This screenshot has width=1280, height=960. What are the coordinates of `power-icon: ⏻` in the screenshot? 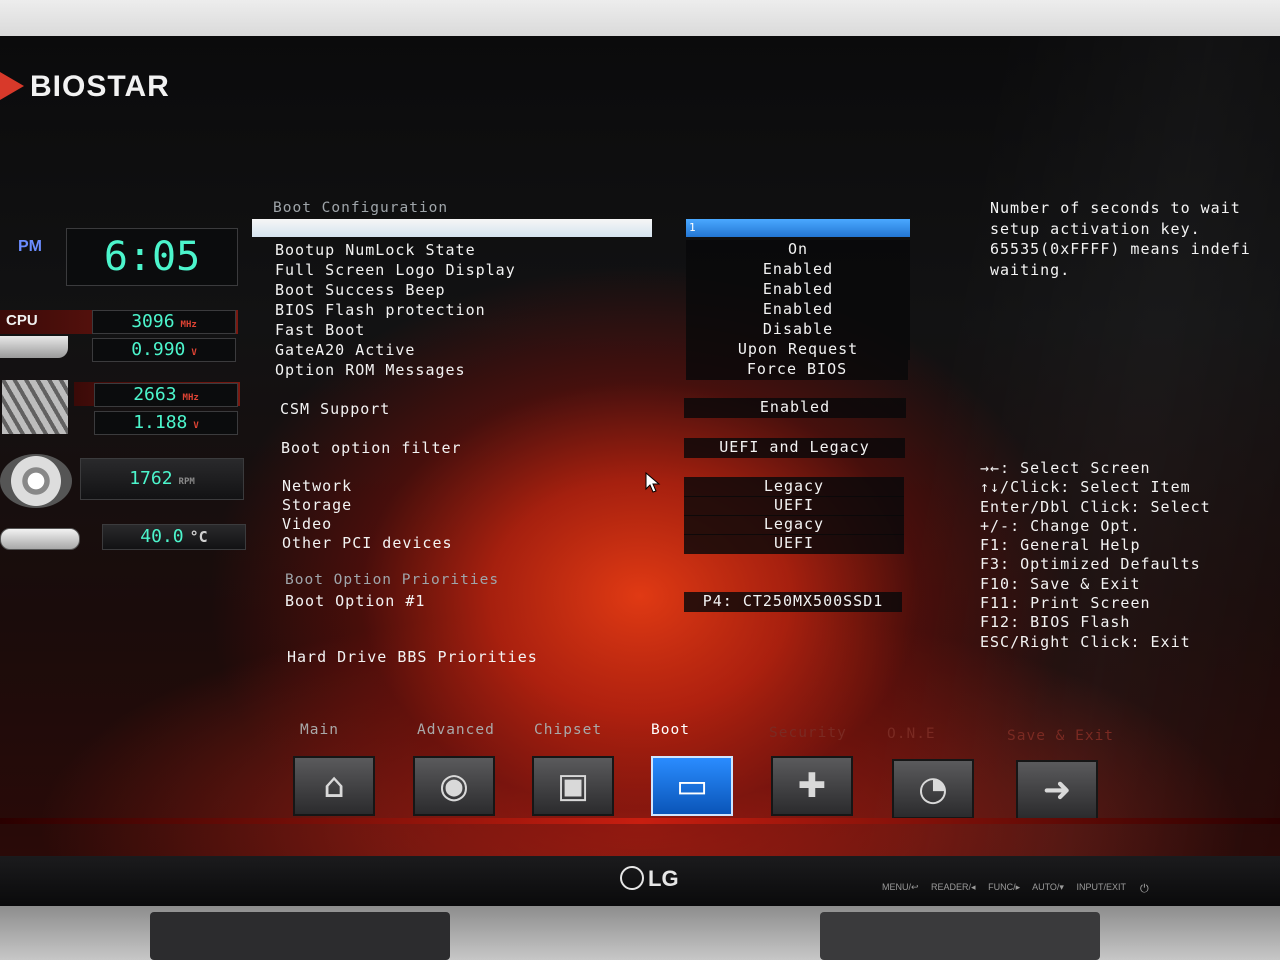 It's located at (1144, 889).